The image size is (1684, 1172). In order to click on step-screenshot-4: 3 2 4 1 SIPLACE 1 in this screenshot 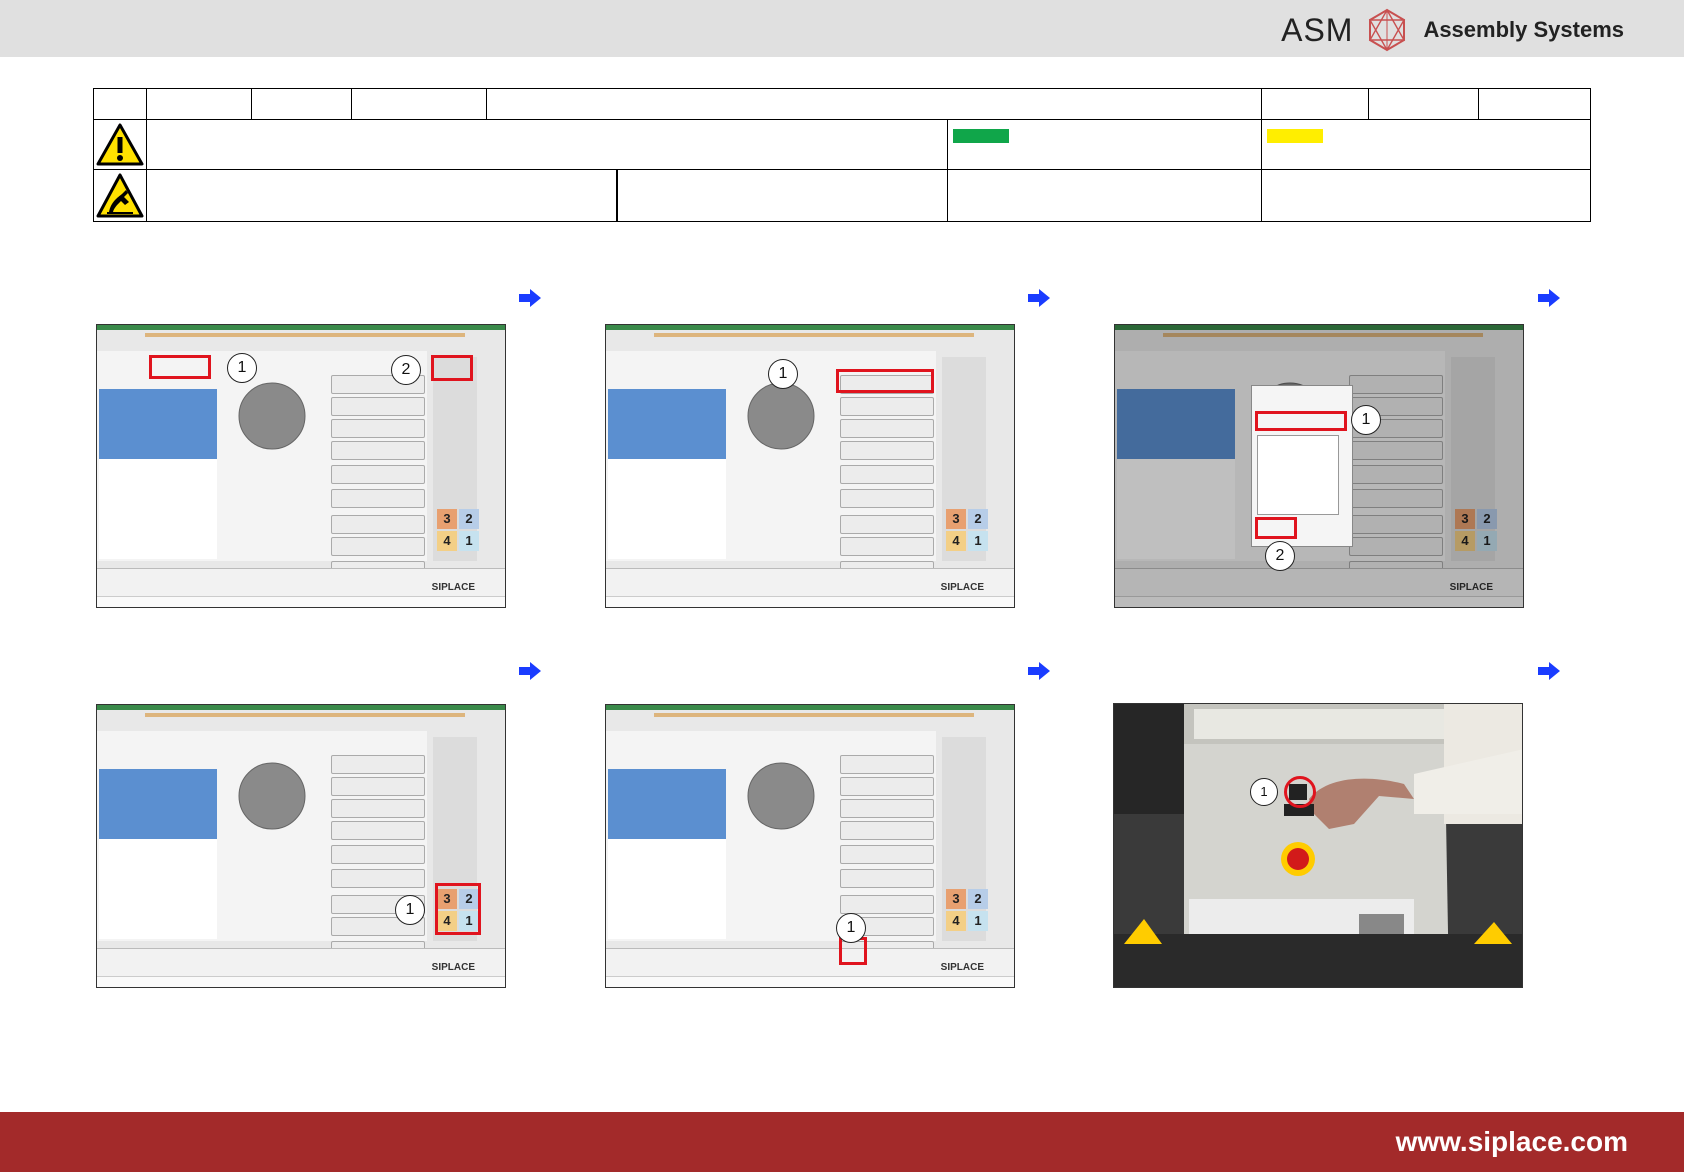, I will do `click(301, 846)`.